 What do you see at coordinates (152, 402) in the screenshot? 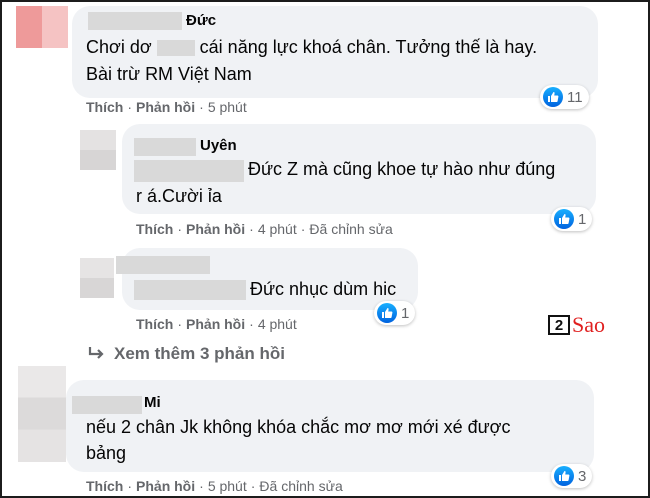
I see `commenter-name: Mi` at bounding box center [152, 402].